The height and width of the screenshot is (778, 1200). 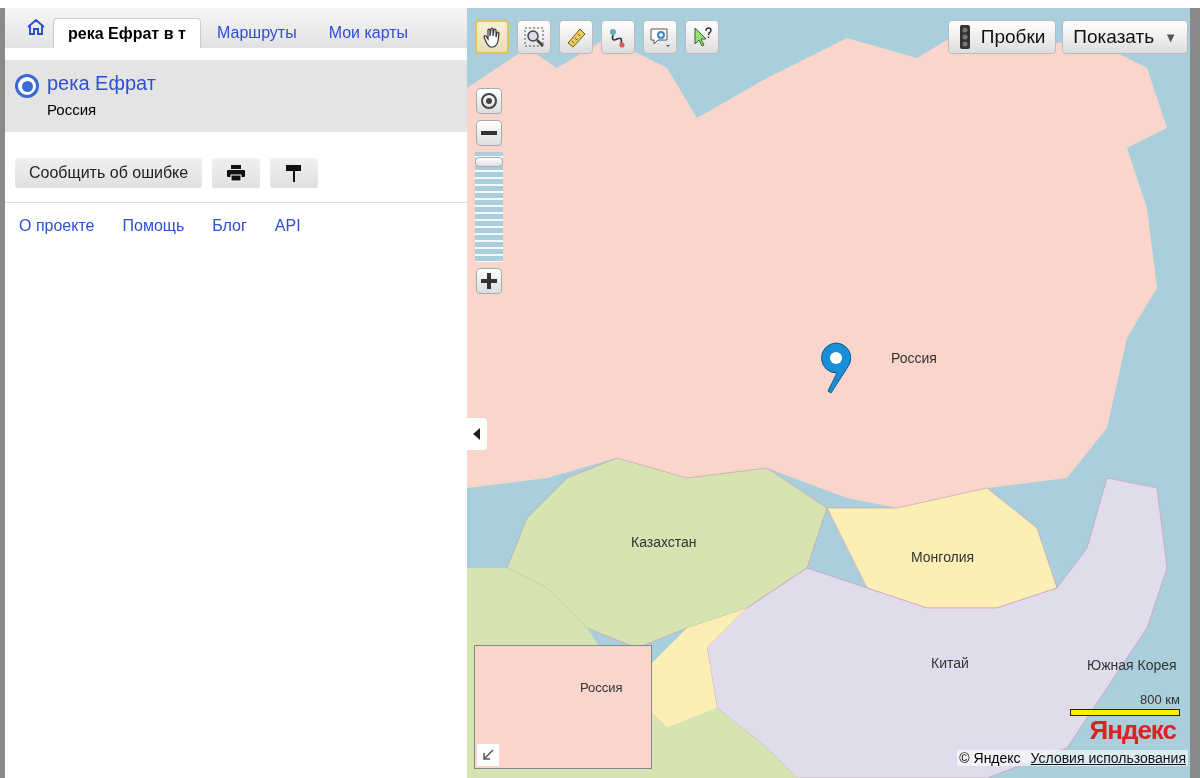 I want to click on zoom-in-button, so click(x=489, y=281).